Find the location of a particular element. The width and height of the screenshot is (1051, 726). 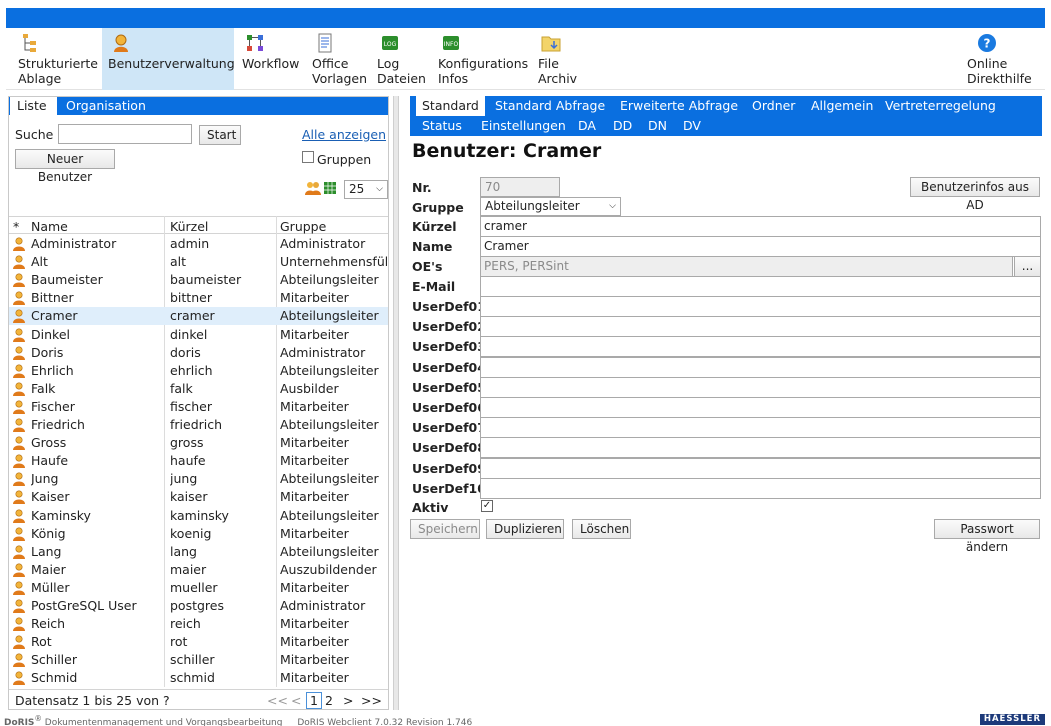

pager-first: << is located at coordinates (277, 700).